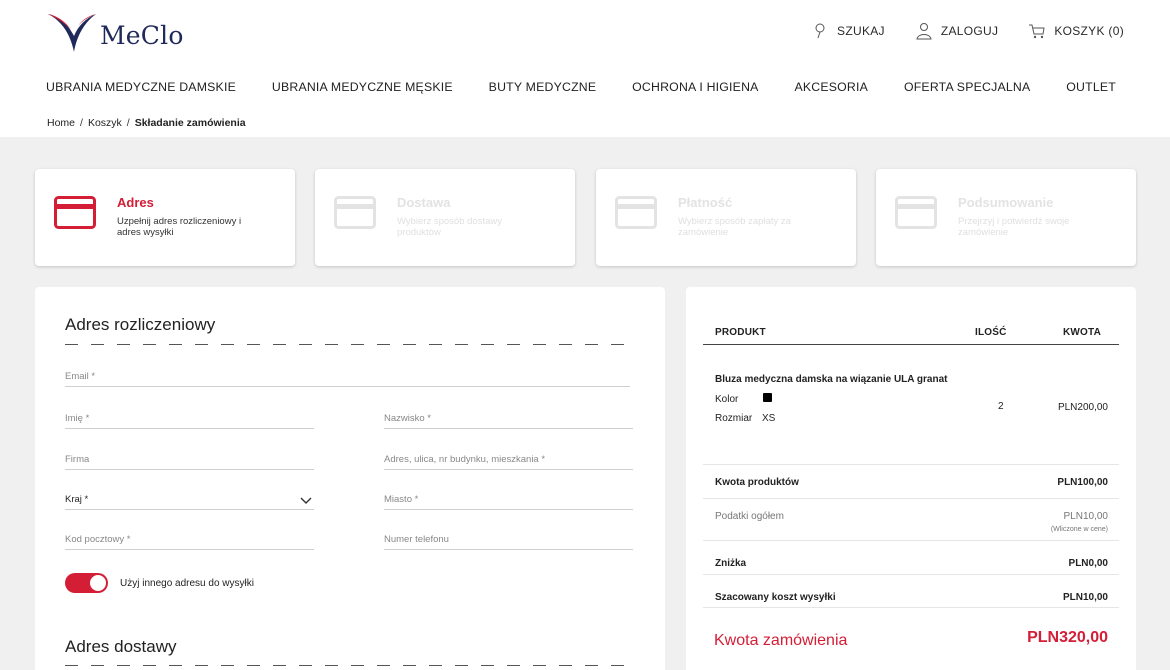 The width and height of the screenshot is (1170, 670). I want to click on breadcrumb-home: Home, so click(61, 123).